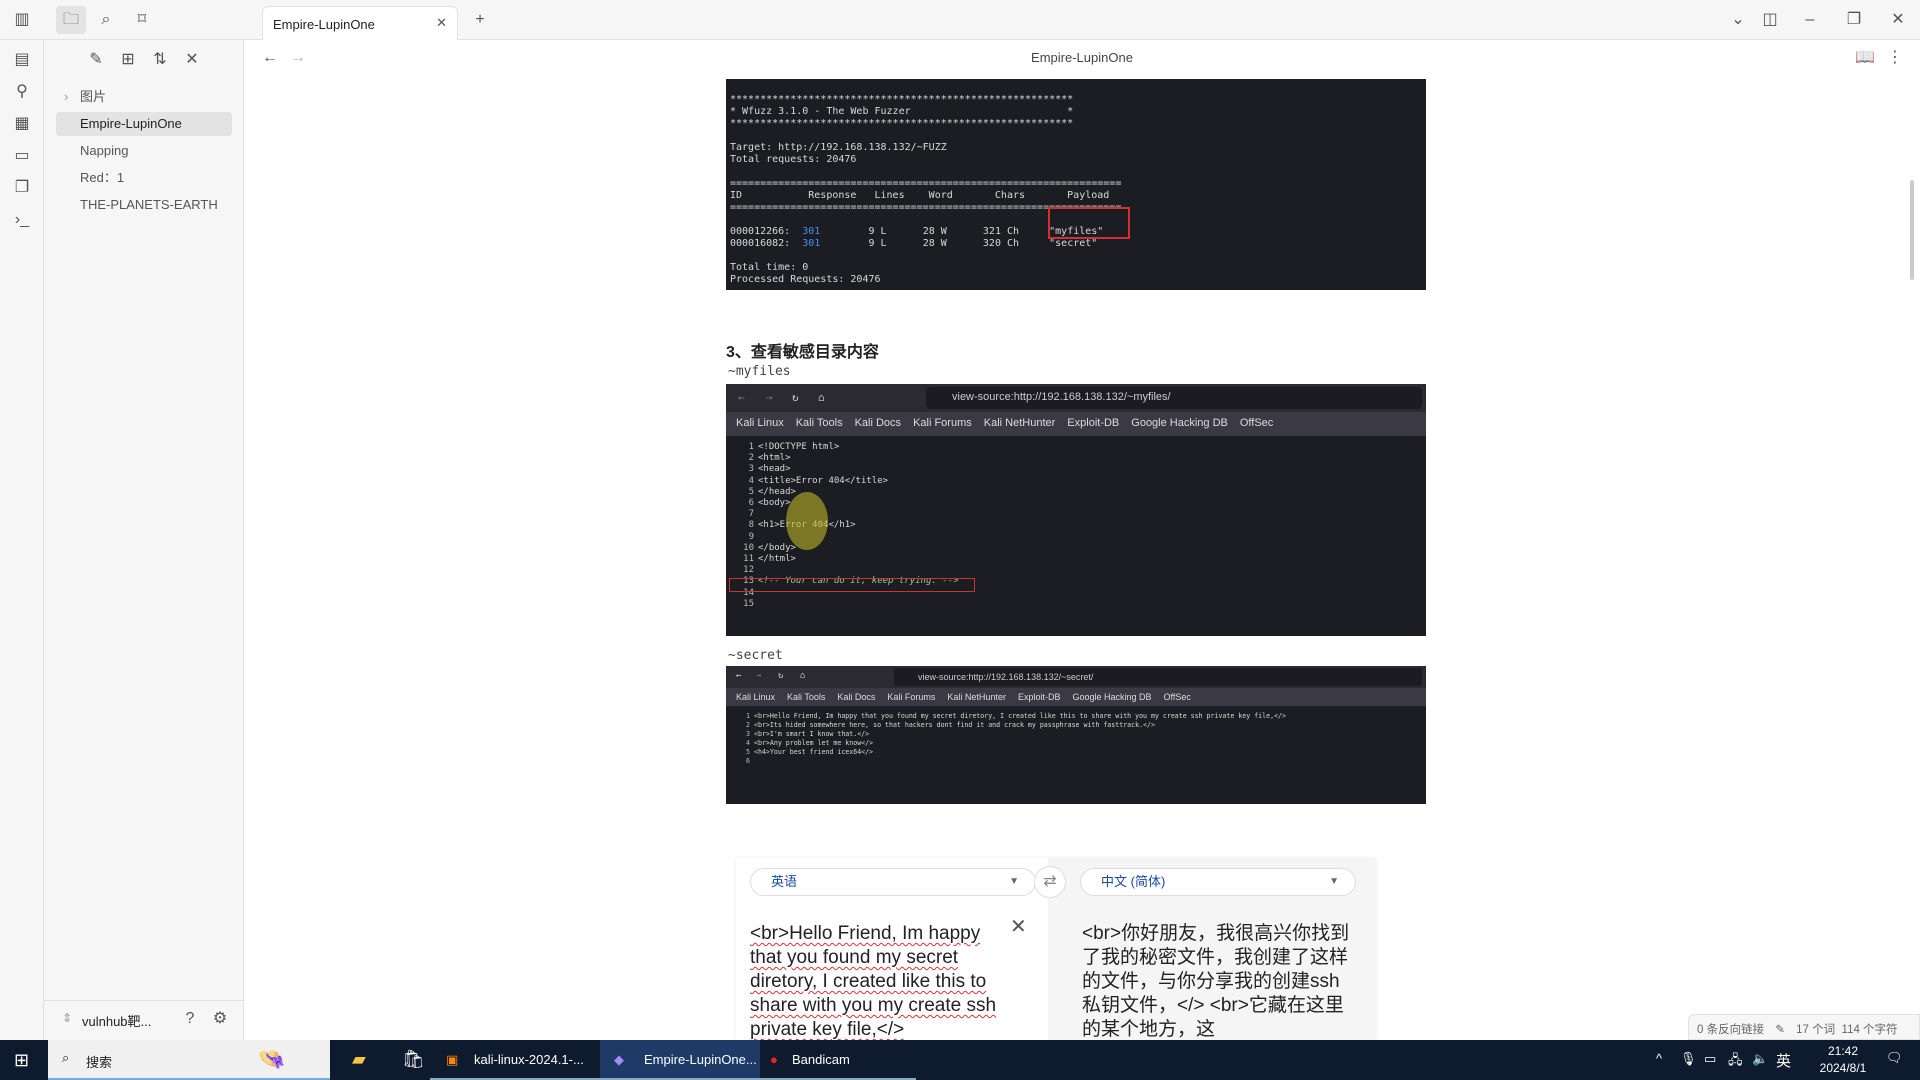 Image resolution: width=1920 pixels, height=1080 pixels. What do you see at coordinates (759, 371) in the screenshot?
I see `myfiles-label: ~myfiles` at bounding box center [759, 371].